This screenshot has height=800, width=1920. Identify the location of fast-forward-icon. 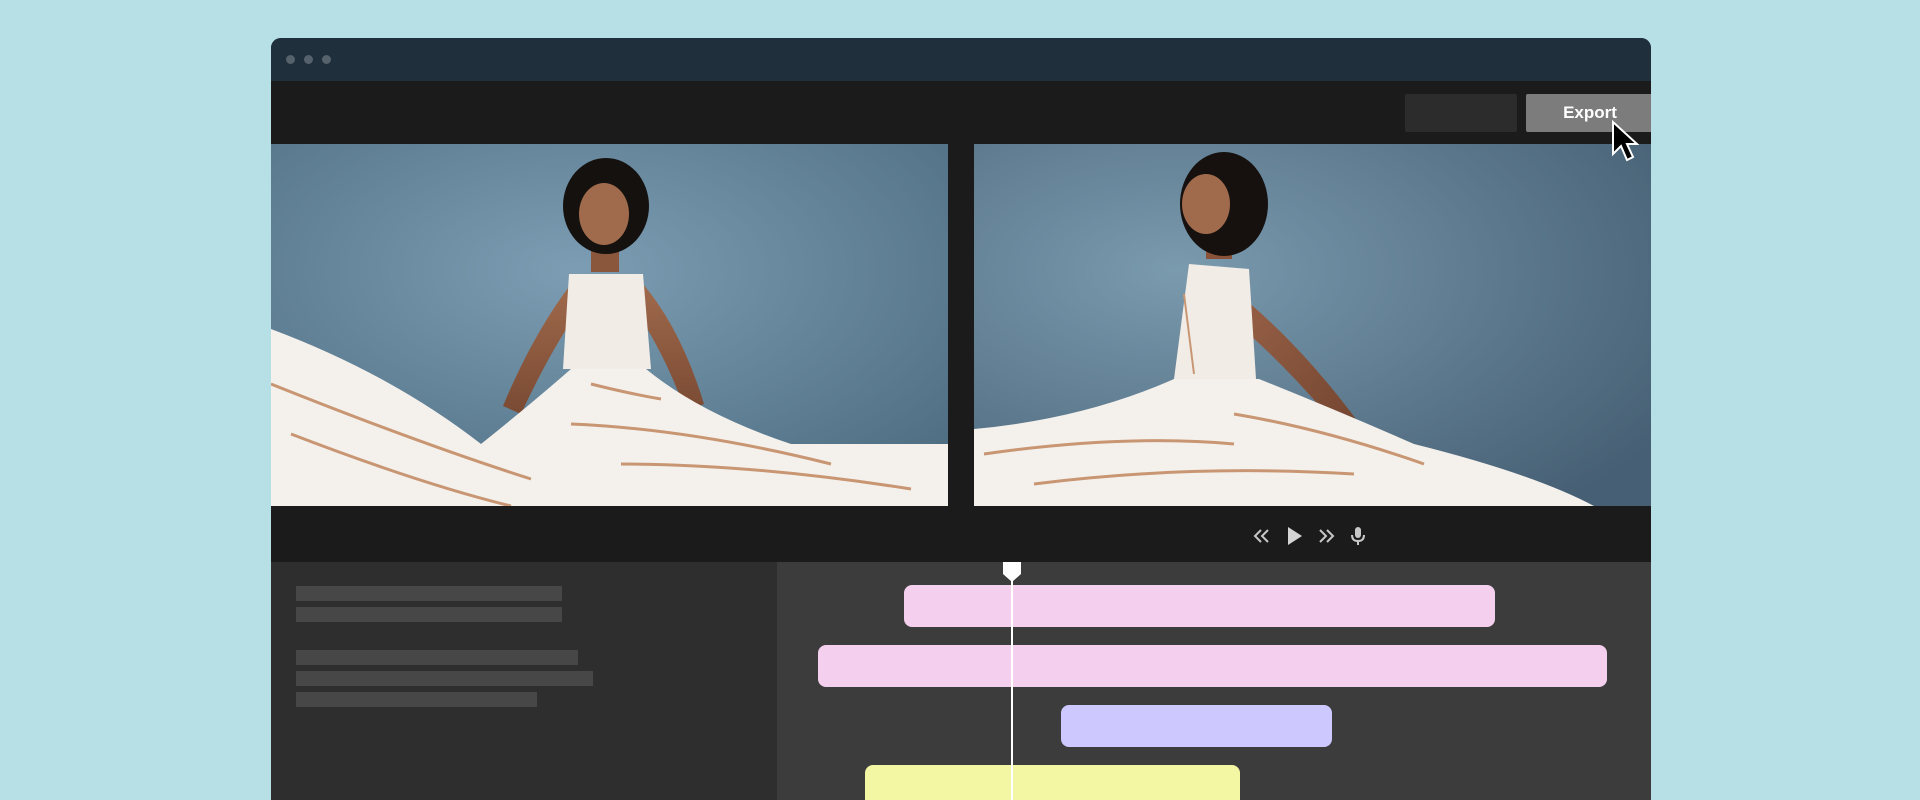
(1326, 536).